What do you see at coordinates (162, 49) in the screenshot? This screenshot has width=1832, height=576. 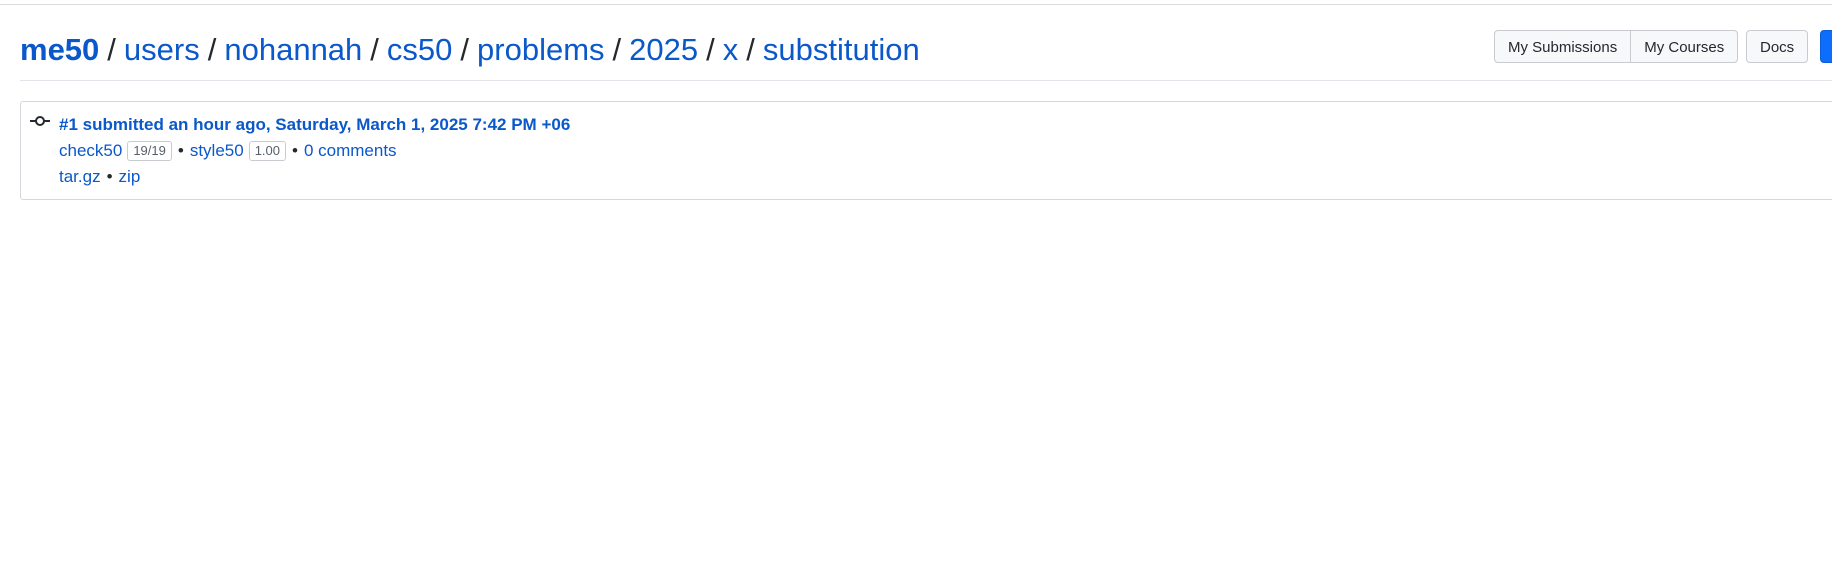 I see `breadcrumb-users: users` at bounding box center [162, 49].